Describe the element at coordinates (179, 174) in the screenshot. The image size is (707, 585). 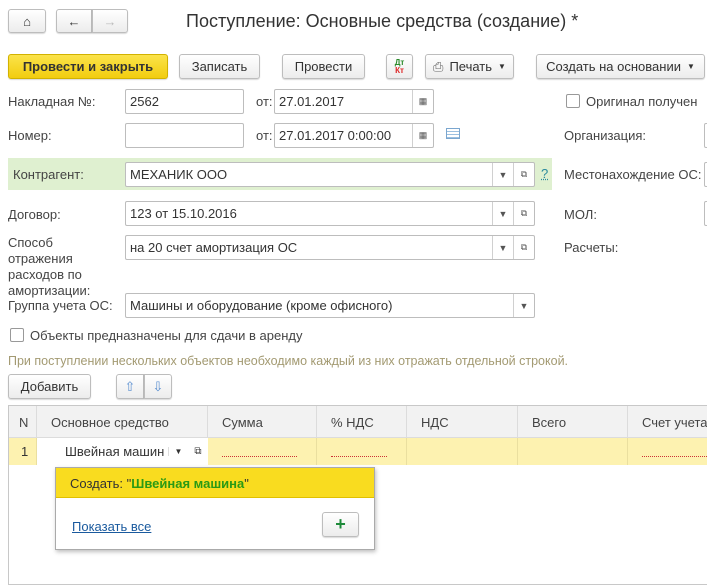
I see `contractor-value: МЕХАНИК ООО` at that location.